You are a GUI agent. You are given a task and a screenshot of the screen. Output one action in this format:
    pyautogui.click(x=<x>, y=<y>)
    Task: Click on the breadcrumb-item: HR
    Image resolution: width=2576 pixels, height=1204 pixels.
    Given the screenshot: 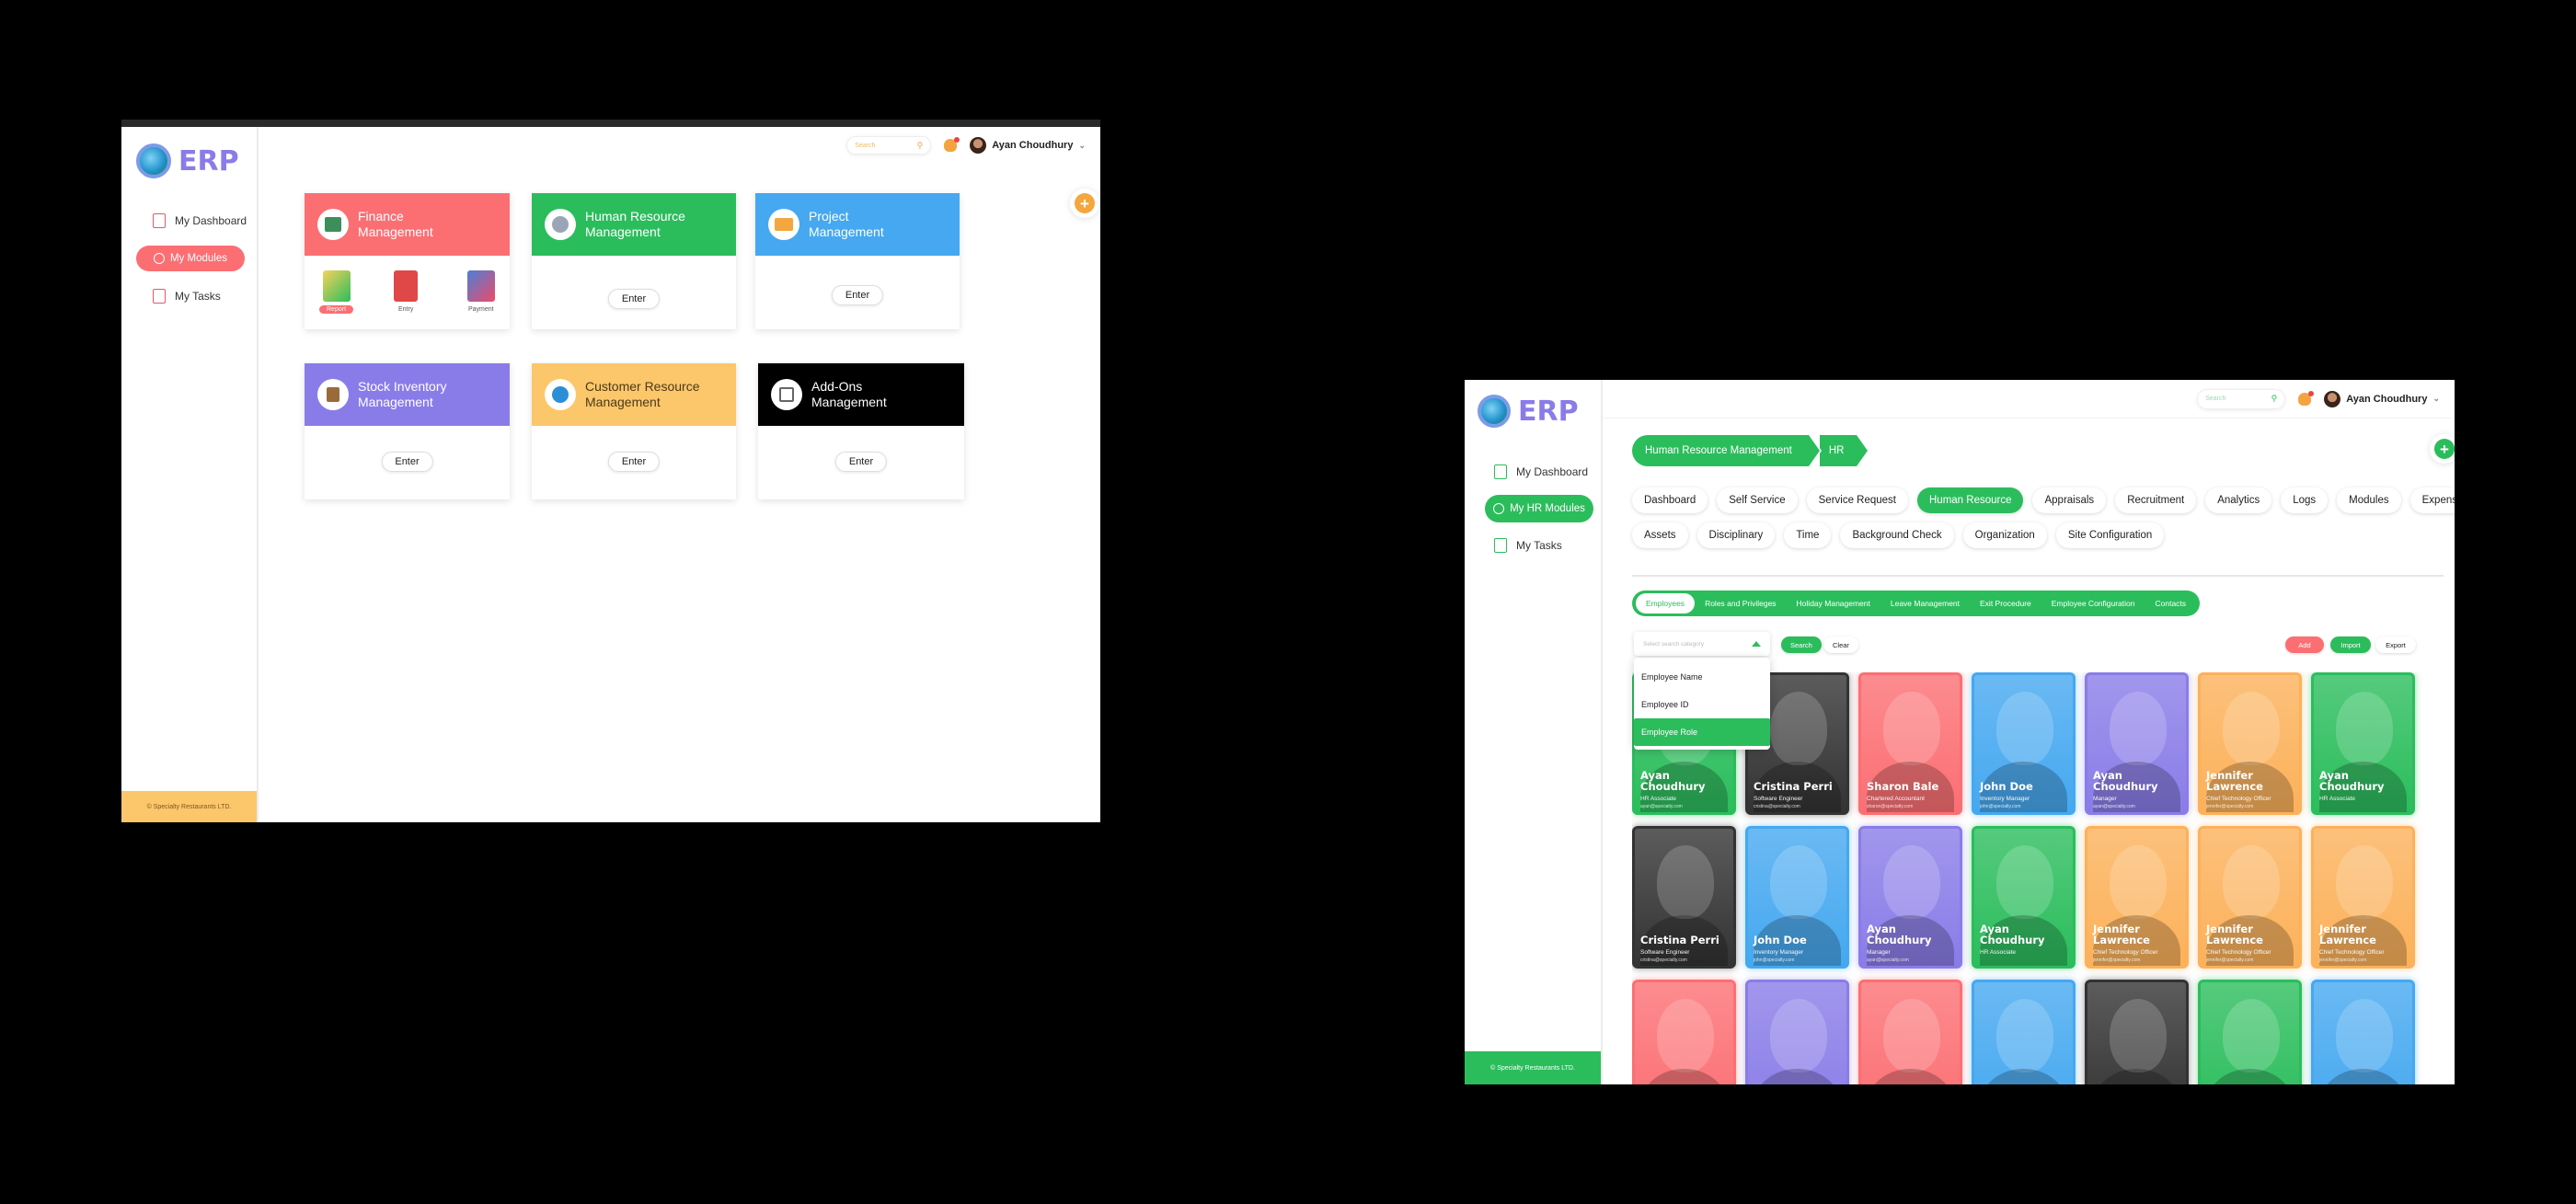 What is the action you would take?
    pyautogui.click(x=1838, y=450)
    